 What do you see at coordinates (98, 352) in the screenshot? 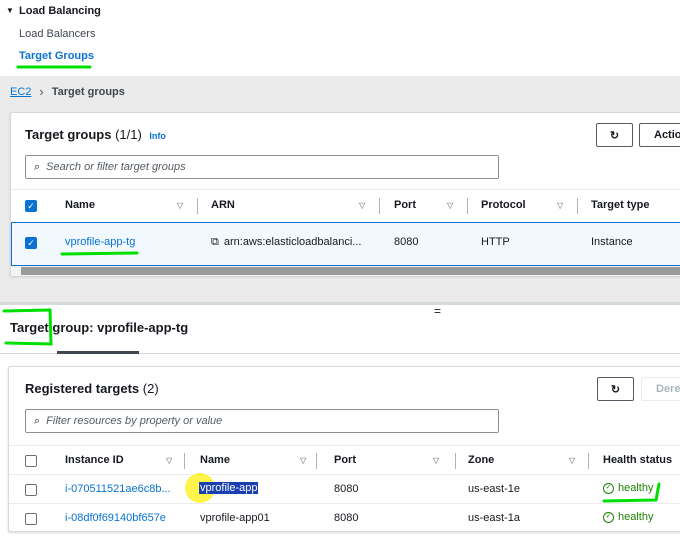
I see `active-tab-indicator` at bounding box center [98, 352].